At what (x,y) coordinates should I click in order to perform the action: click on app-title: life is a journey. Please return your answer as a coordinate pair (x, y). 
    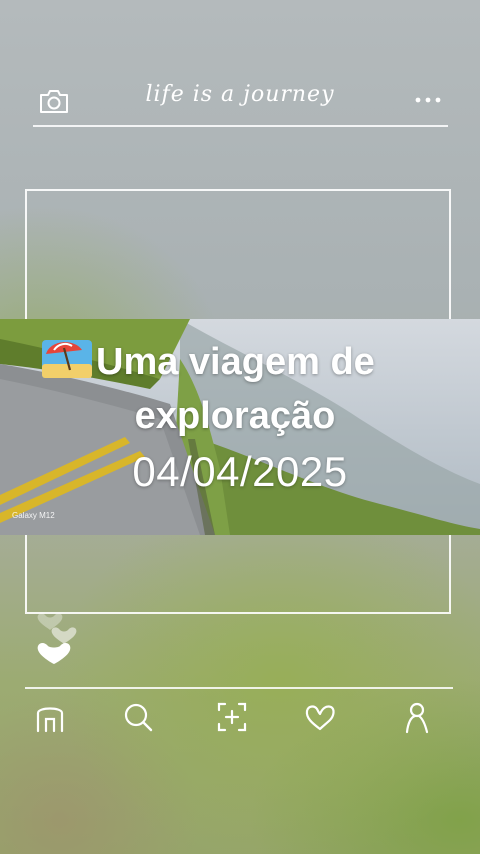
    Looking at the image, I should click on (240, 94).